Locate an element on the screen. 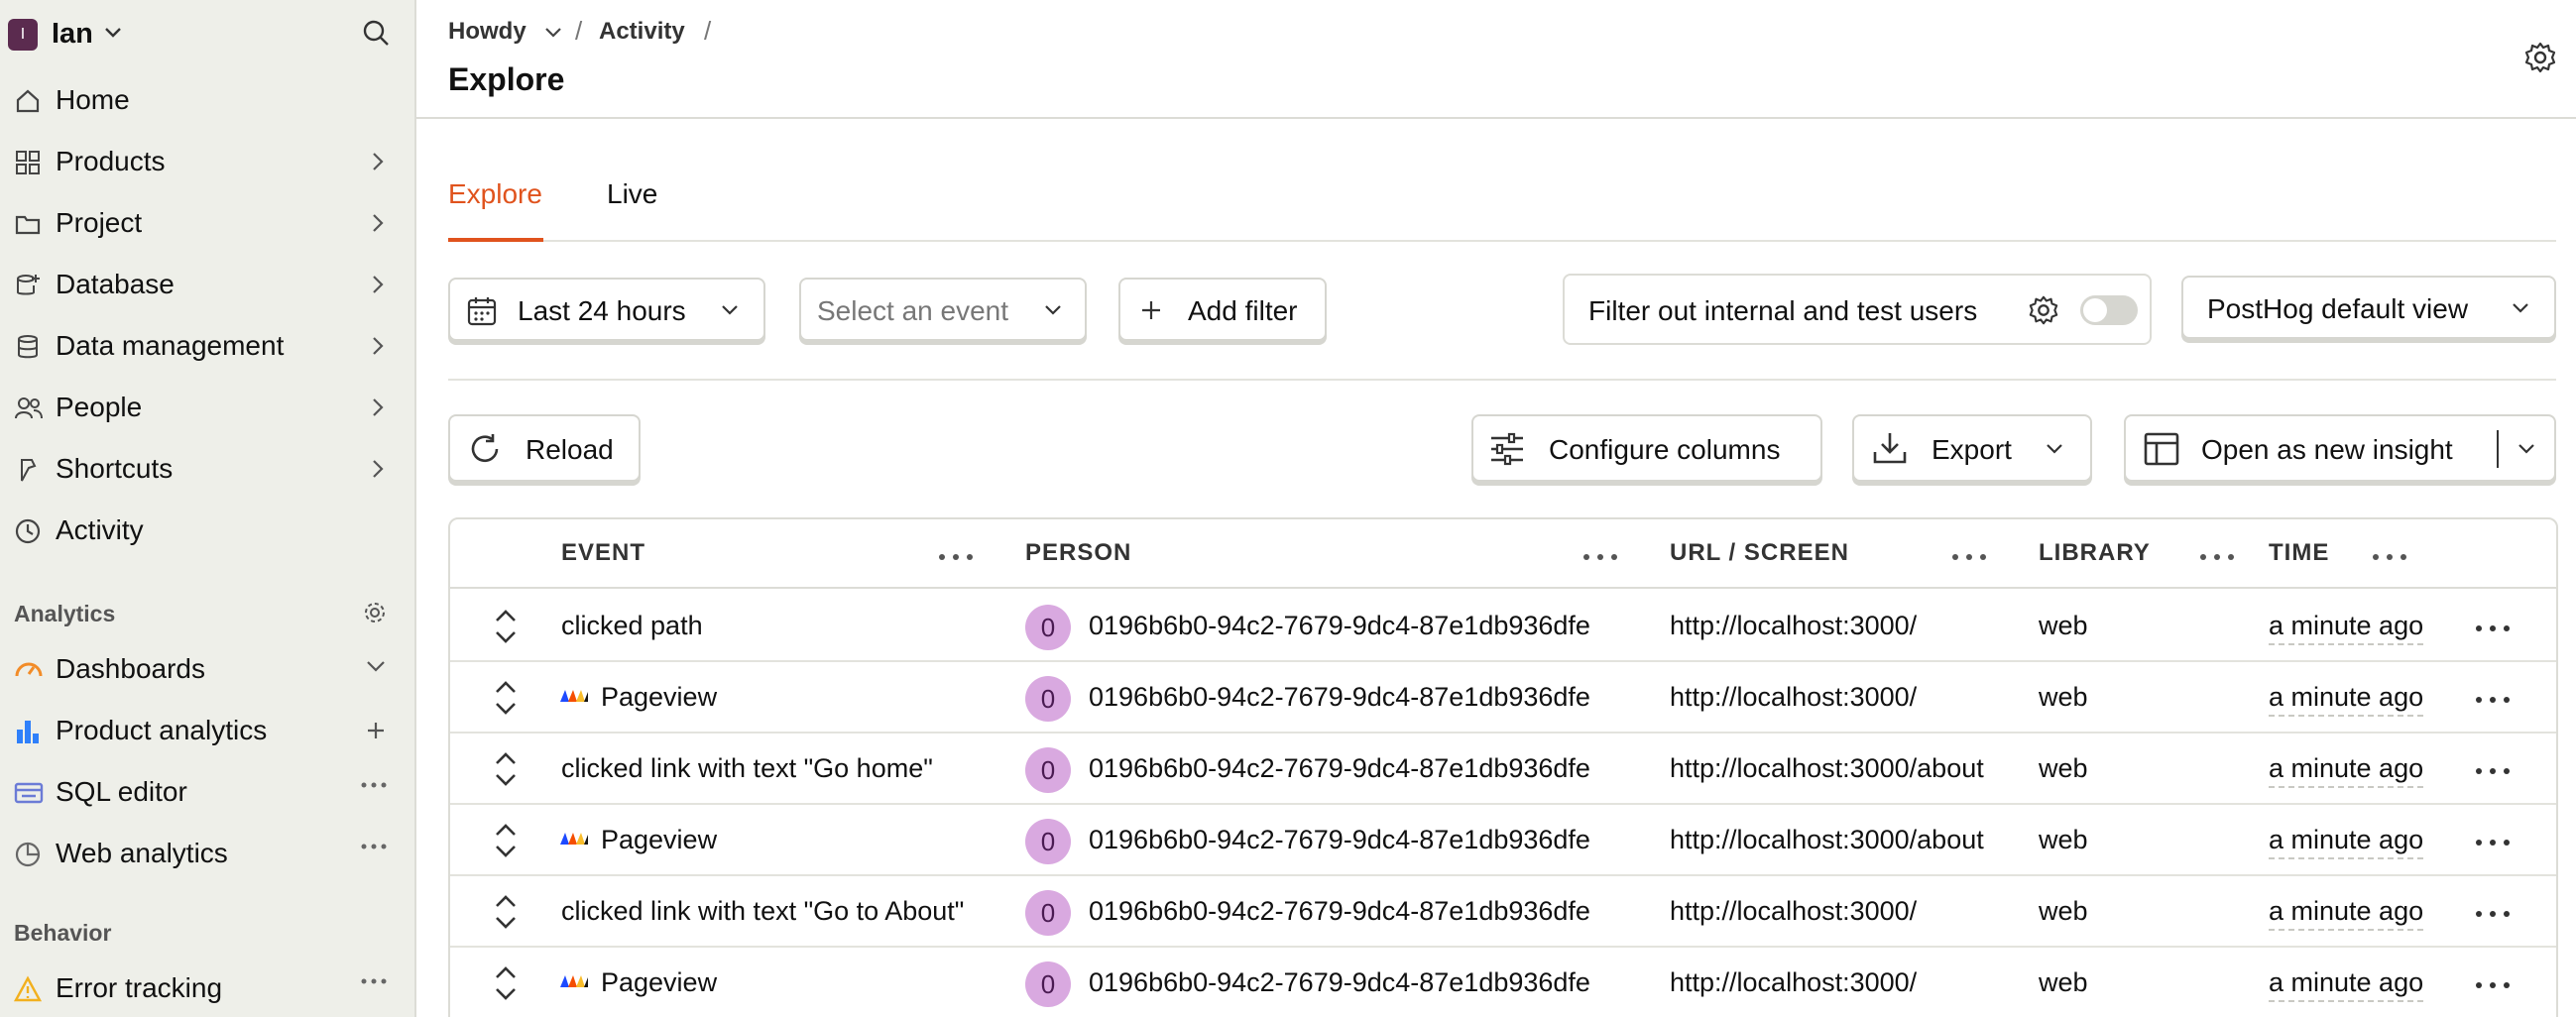 The image size is (2576, 1017). sidebar-item-activity: Activity is located at coordinates (208, 530).